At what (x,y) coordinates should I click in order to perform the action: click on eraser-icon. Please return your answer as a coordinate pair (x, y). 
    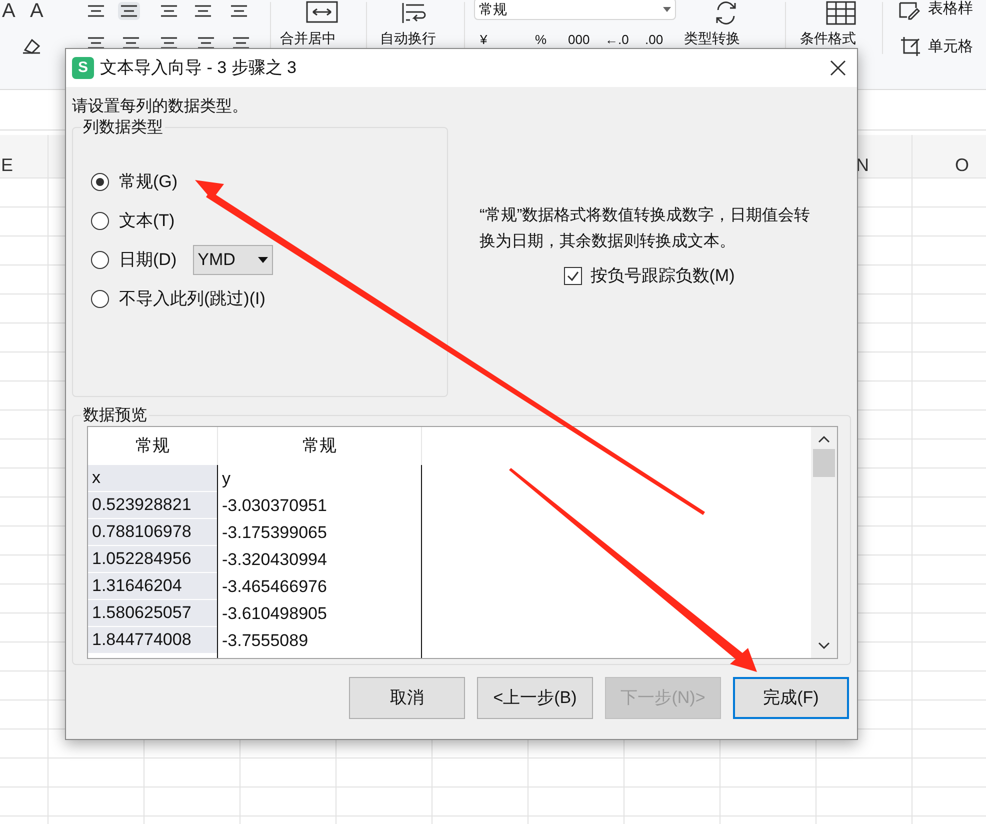
    Looking at the image, I should click on (31, 45).